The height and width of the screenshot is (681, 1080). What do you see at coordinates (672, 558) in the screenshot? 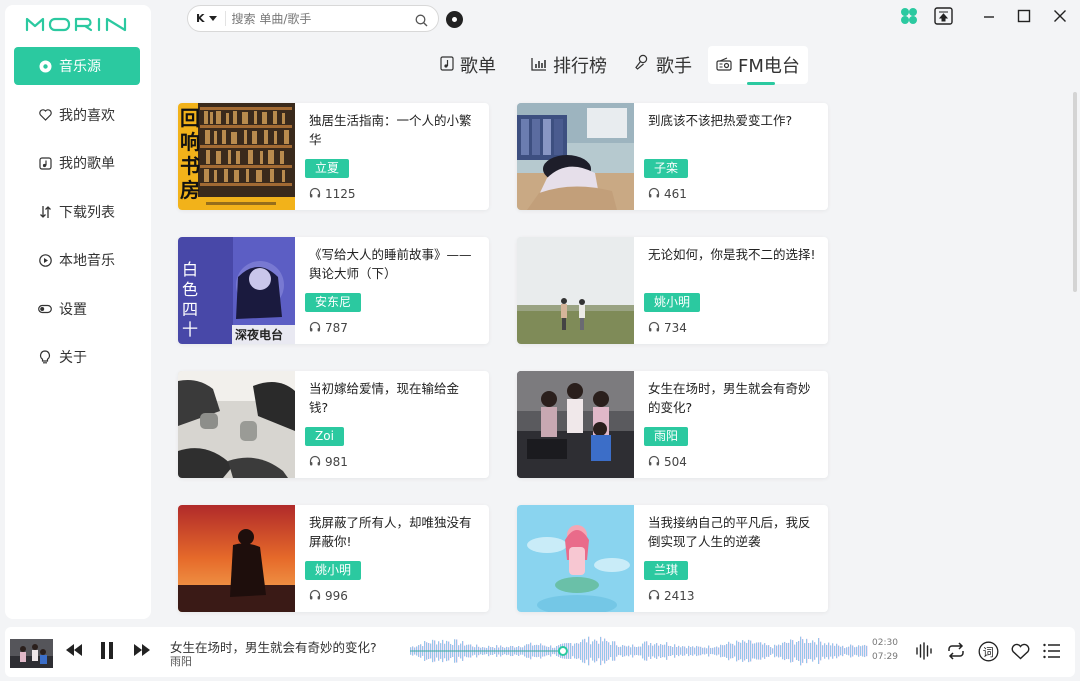
I see `radio-card: 当我接纳自己的平凡后，我反倒实现了人生的逆袭 兰琪 2413` at bounding box center [672, 558].